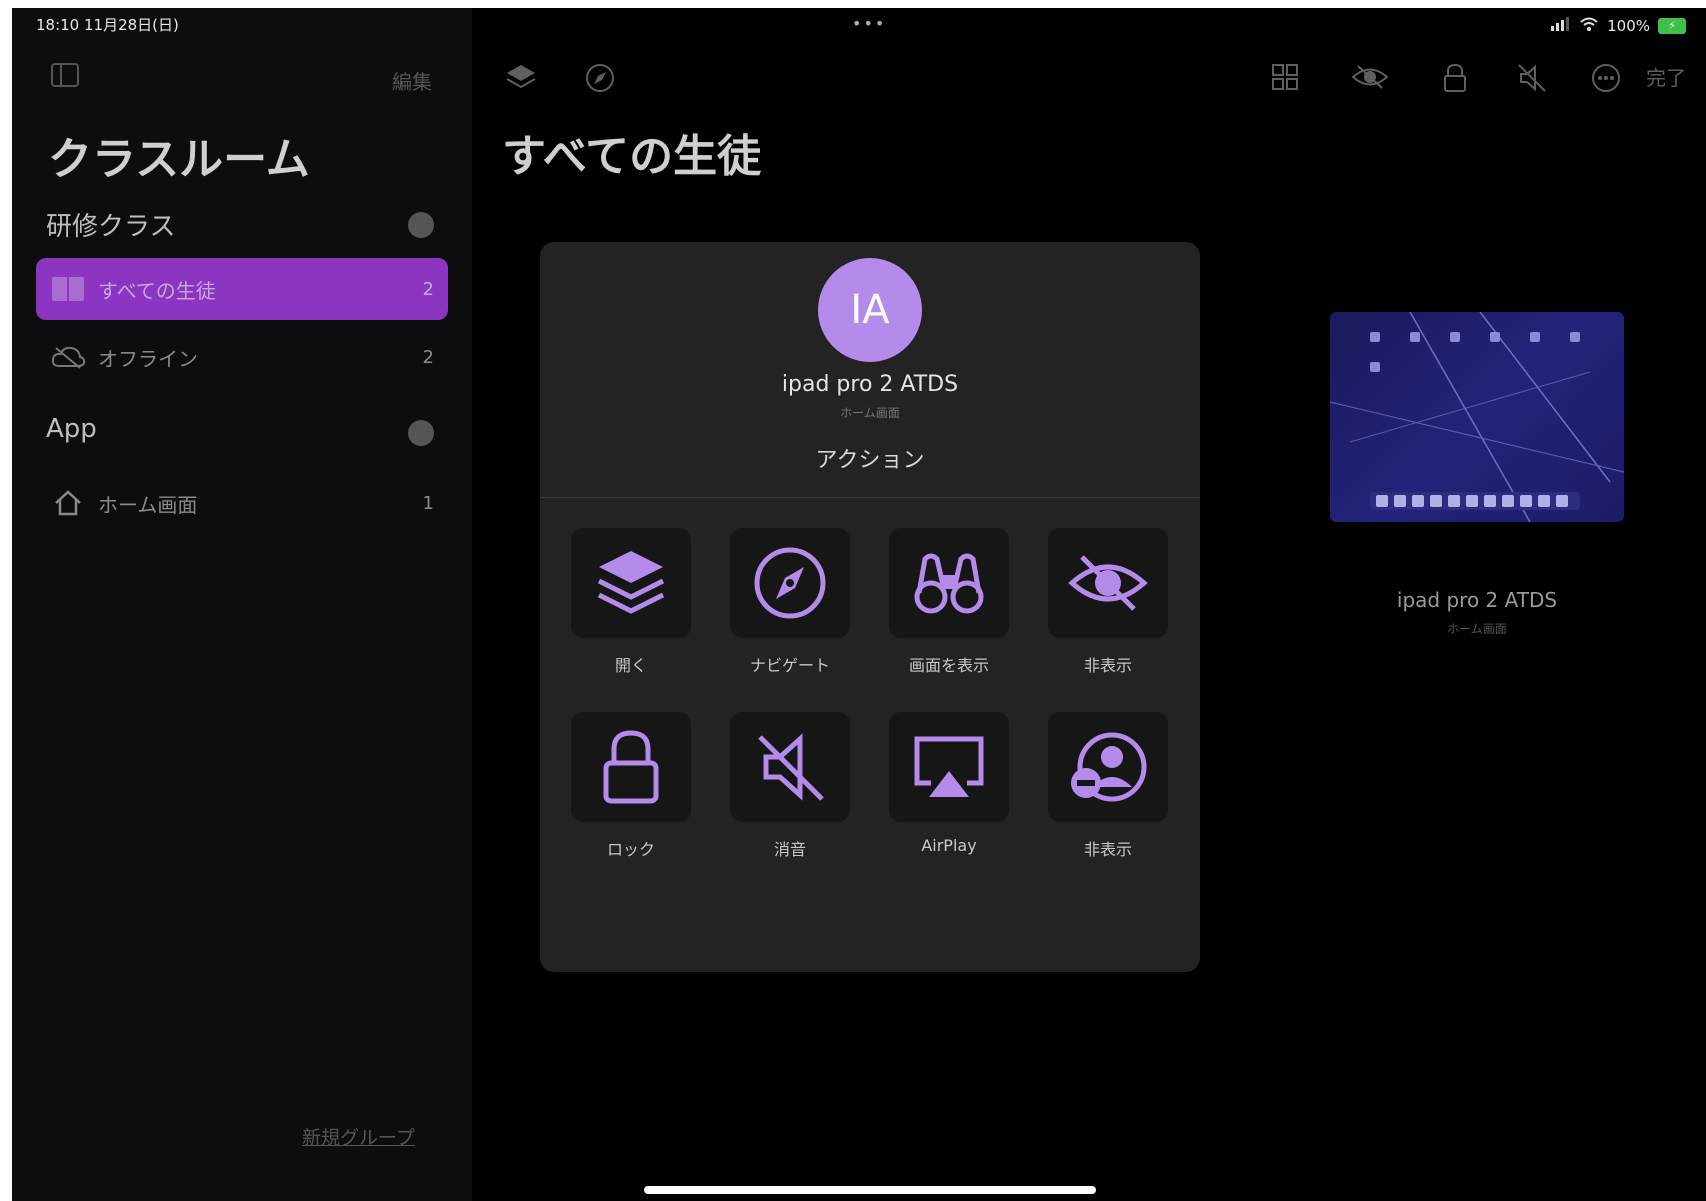 This screenshot has width=1706, height=1201. What do you see at coordinates (412, 80) in the screenshot?
I see `edit-button: 編集` at bounding box center [412, 80].